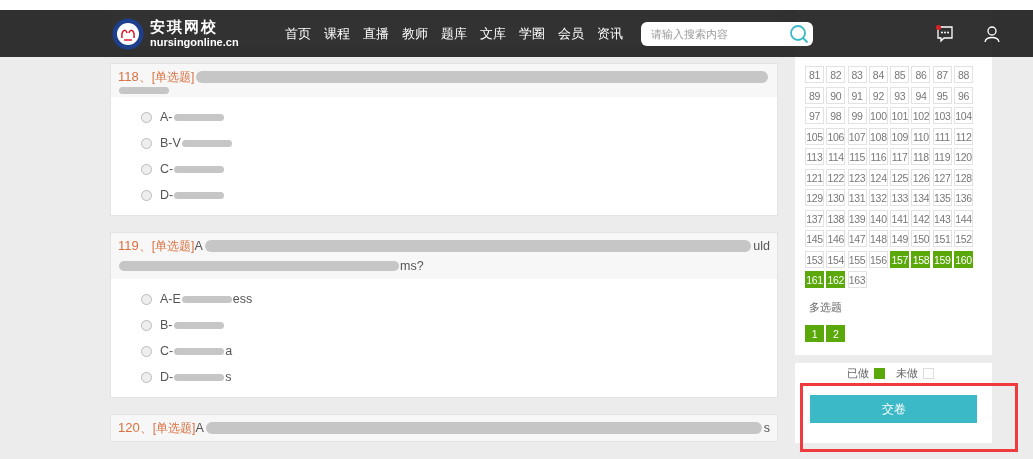  What do you see at coordinates (836, 115) in the screenshot?
I see `question-number-cell: 98` at bounding box center [836, 115].